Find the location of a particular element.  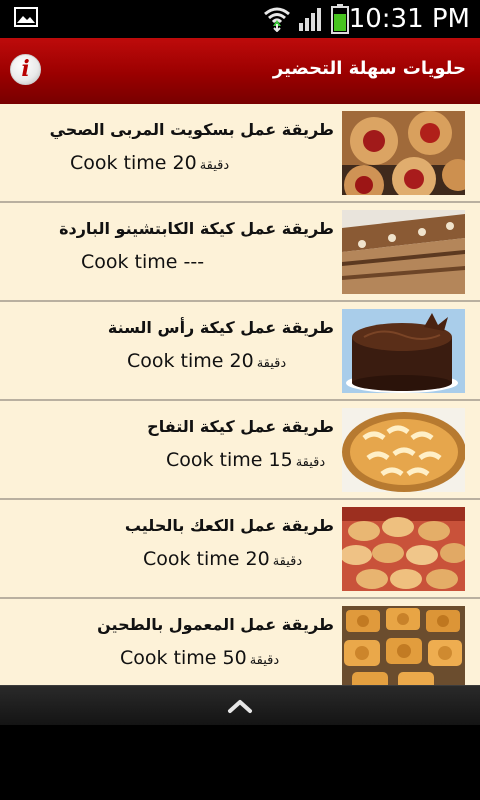

app-title: حلويات سهلة التحضير is located at coordinates (369, 68).